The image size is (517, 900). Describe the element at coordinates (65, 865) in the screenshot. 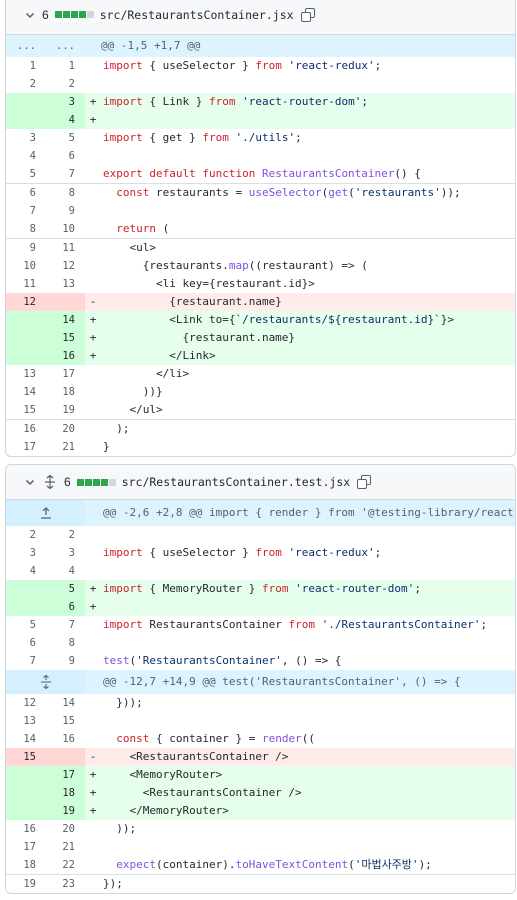

I see `new-line-number: 22` at that location.